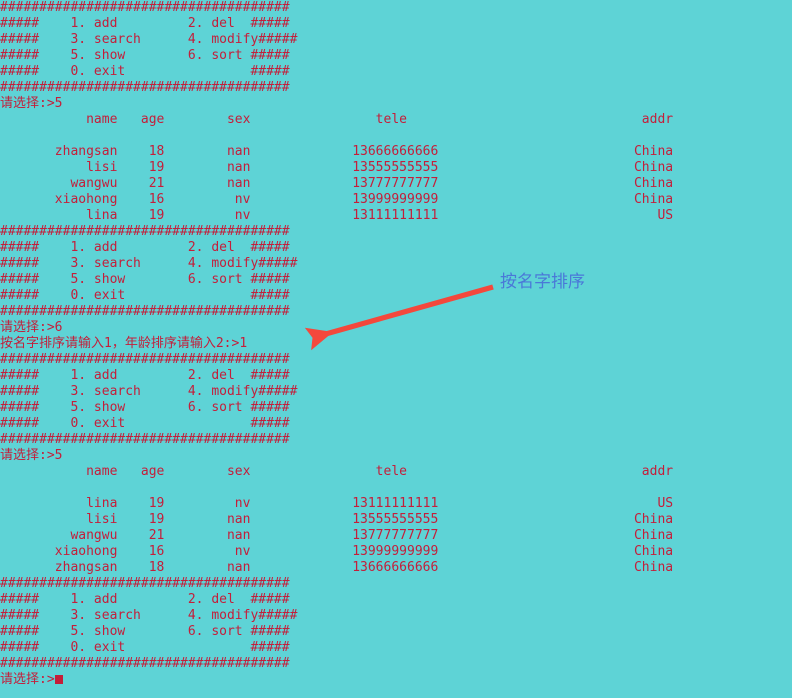  What do you see at coordinates (542, 282) in the screenshot?
I see `annotation-label: 按名字排序` at bounding box center [542, 282].